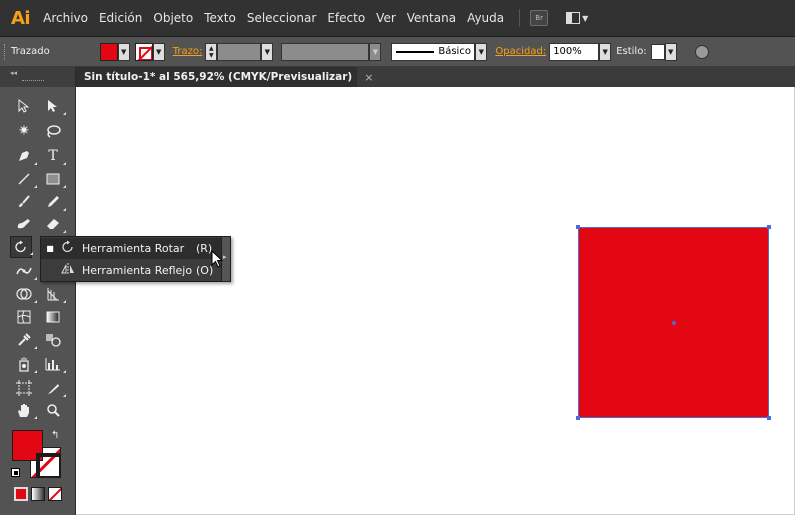  I want to click on blob-brush-tool-icon, so click(24, 224).